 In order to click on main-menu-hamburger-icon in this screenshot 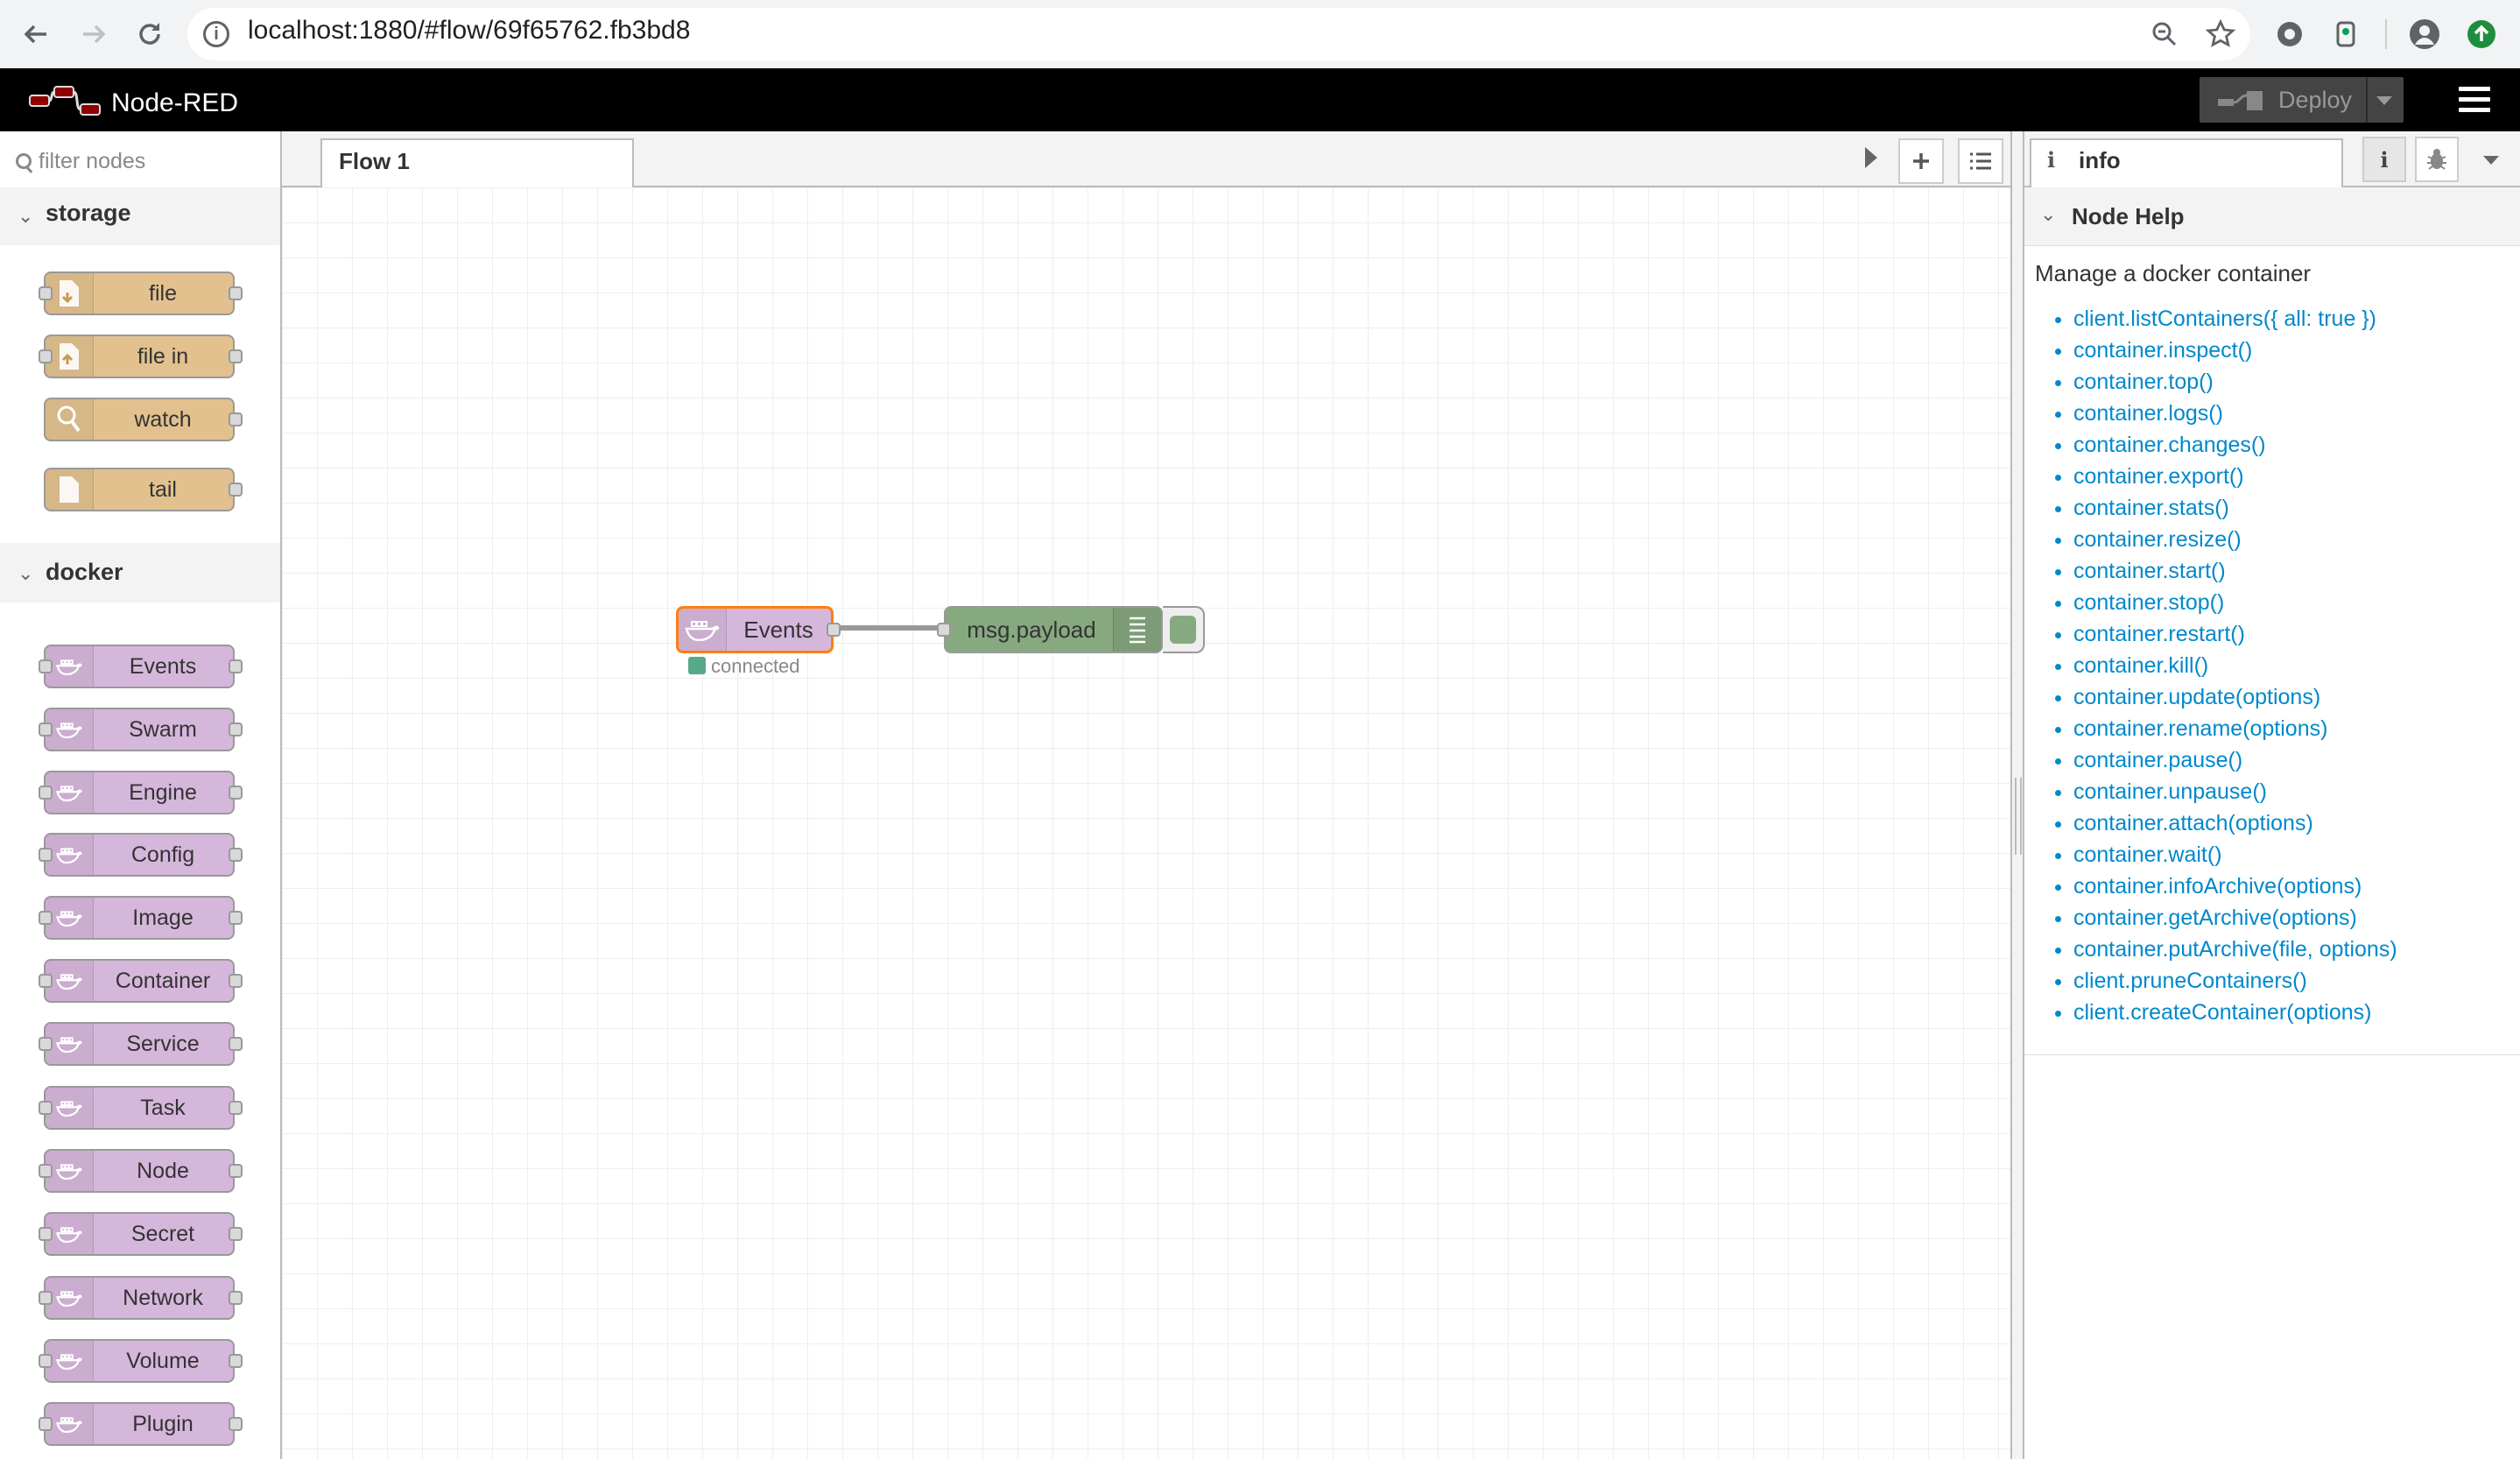, I will do `click(2474, 100)`.